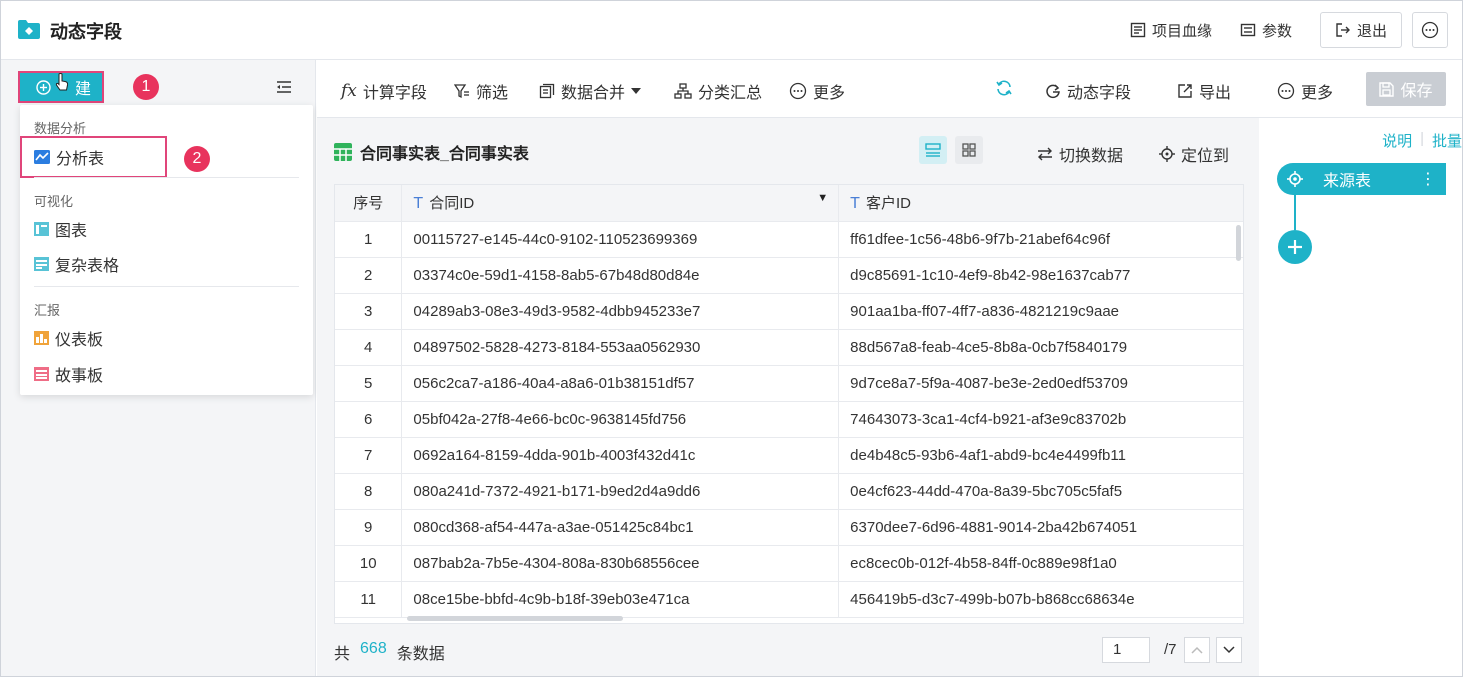 This screenshot has height=677, width=1463. Describe the element at coordinates (343, 152) in the screenshot. I see `table-icon` at that location.